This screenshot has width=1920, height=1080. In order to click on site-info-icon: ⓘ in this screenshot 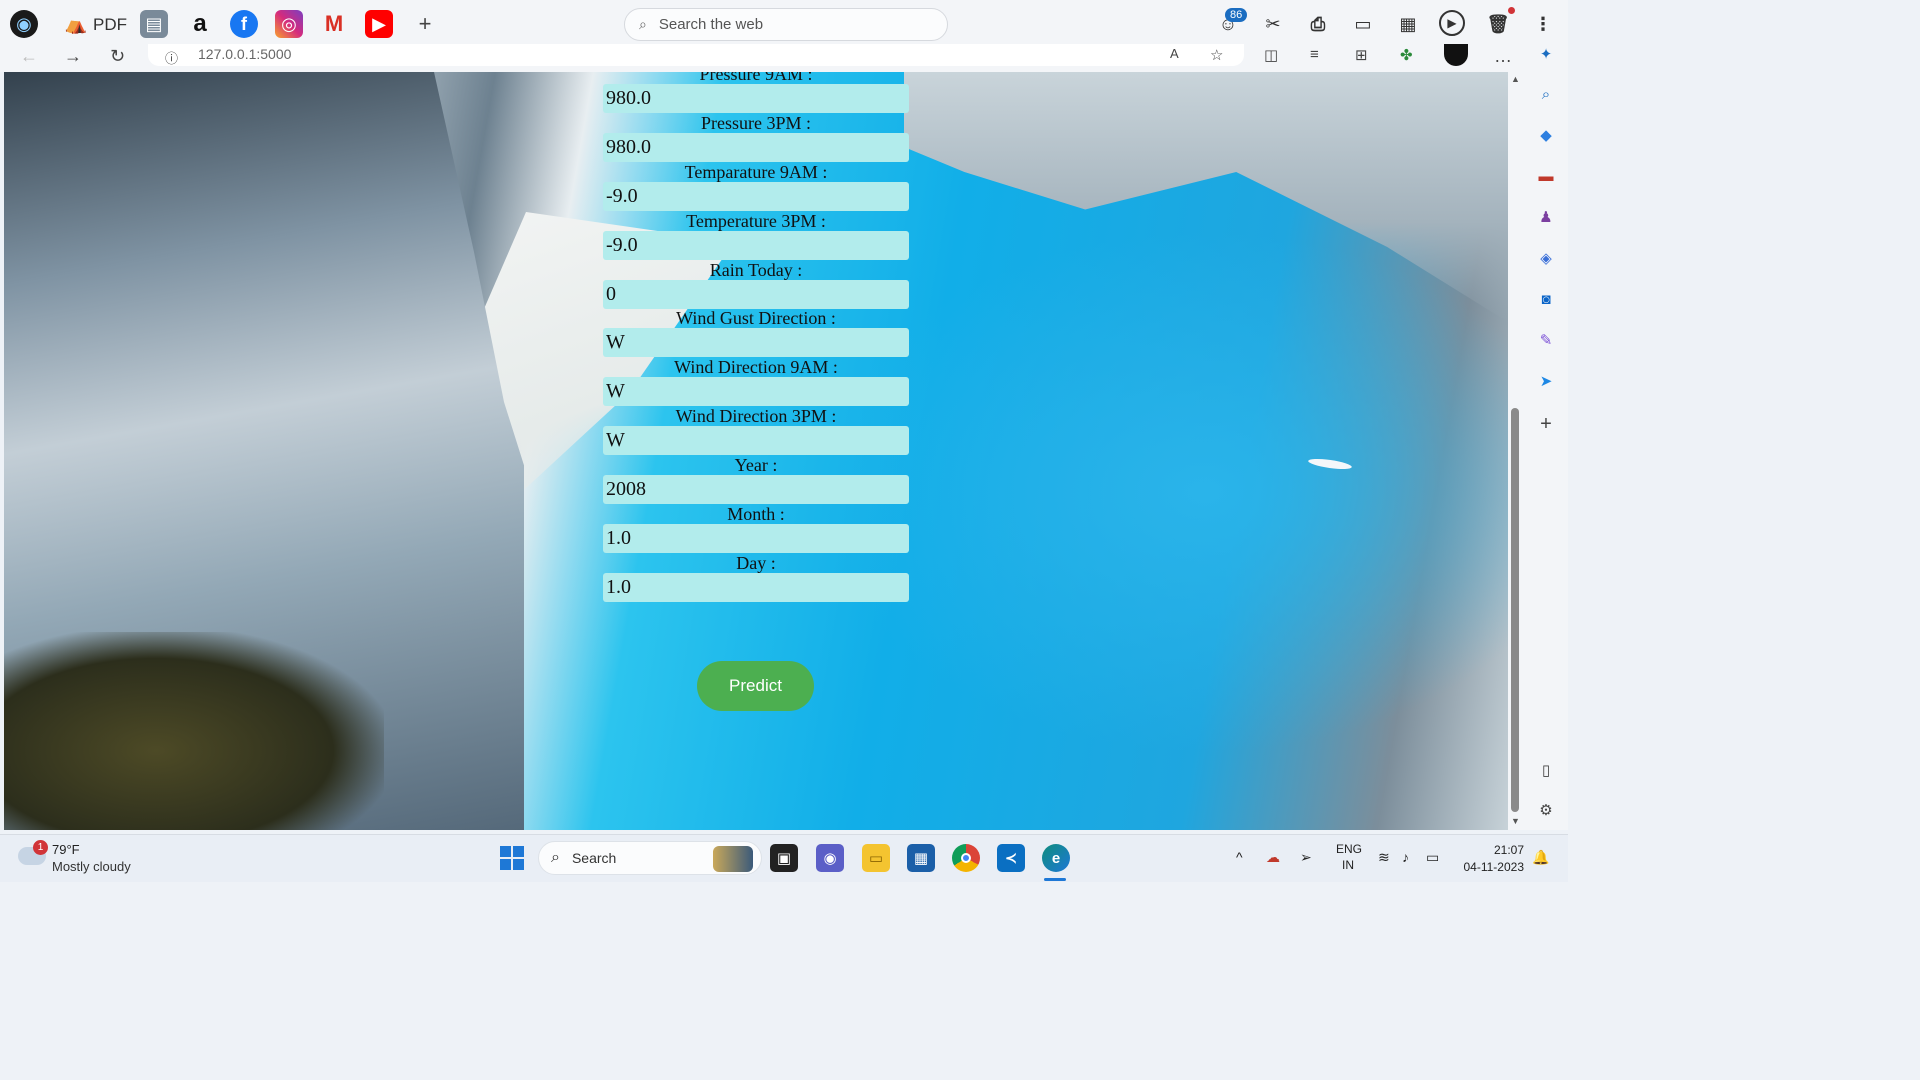, I will do `click(171, 57)`.